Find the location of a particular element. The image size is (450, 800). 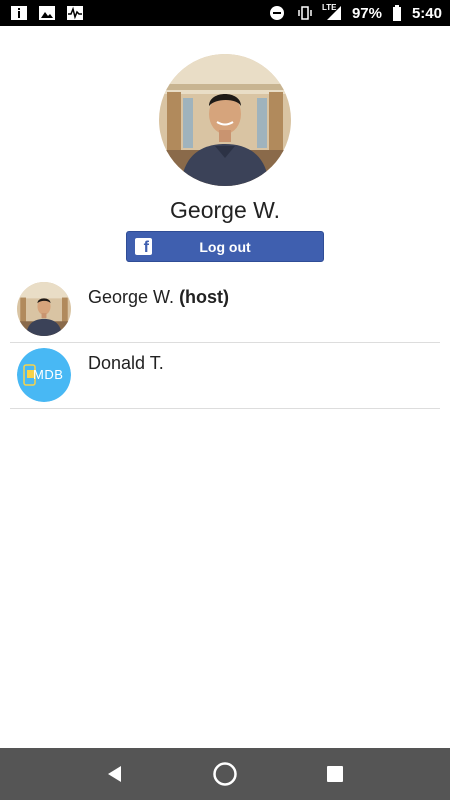

logout-label: Log out is located at coordinates (225, 246).